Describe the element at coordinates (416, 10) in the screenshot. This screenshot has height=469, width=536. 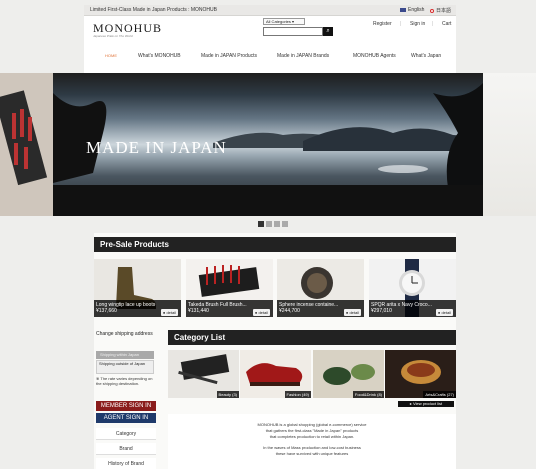
I see `lang-english-label: English` at that location.